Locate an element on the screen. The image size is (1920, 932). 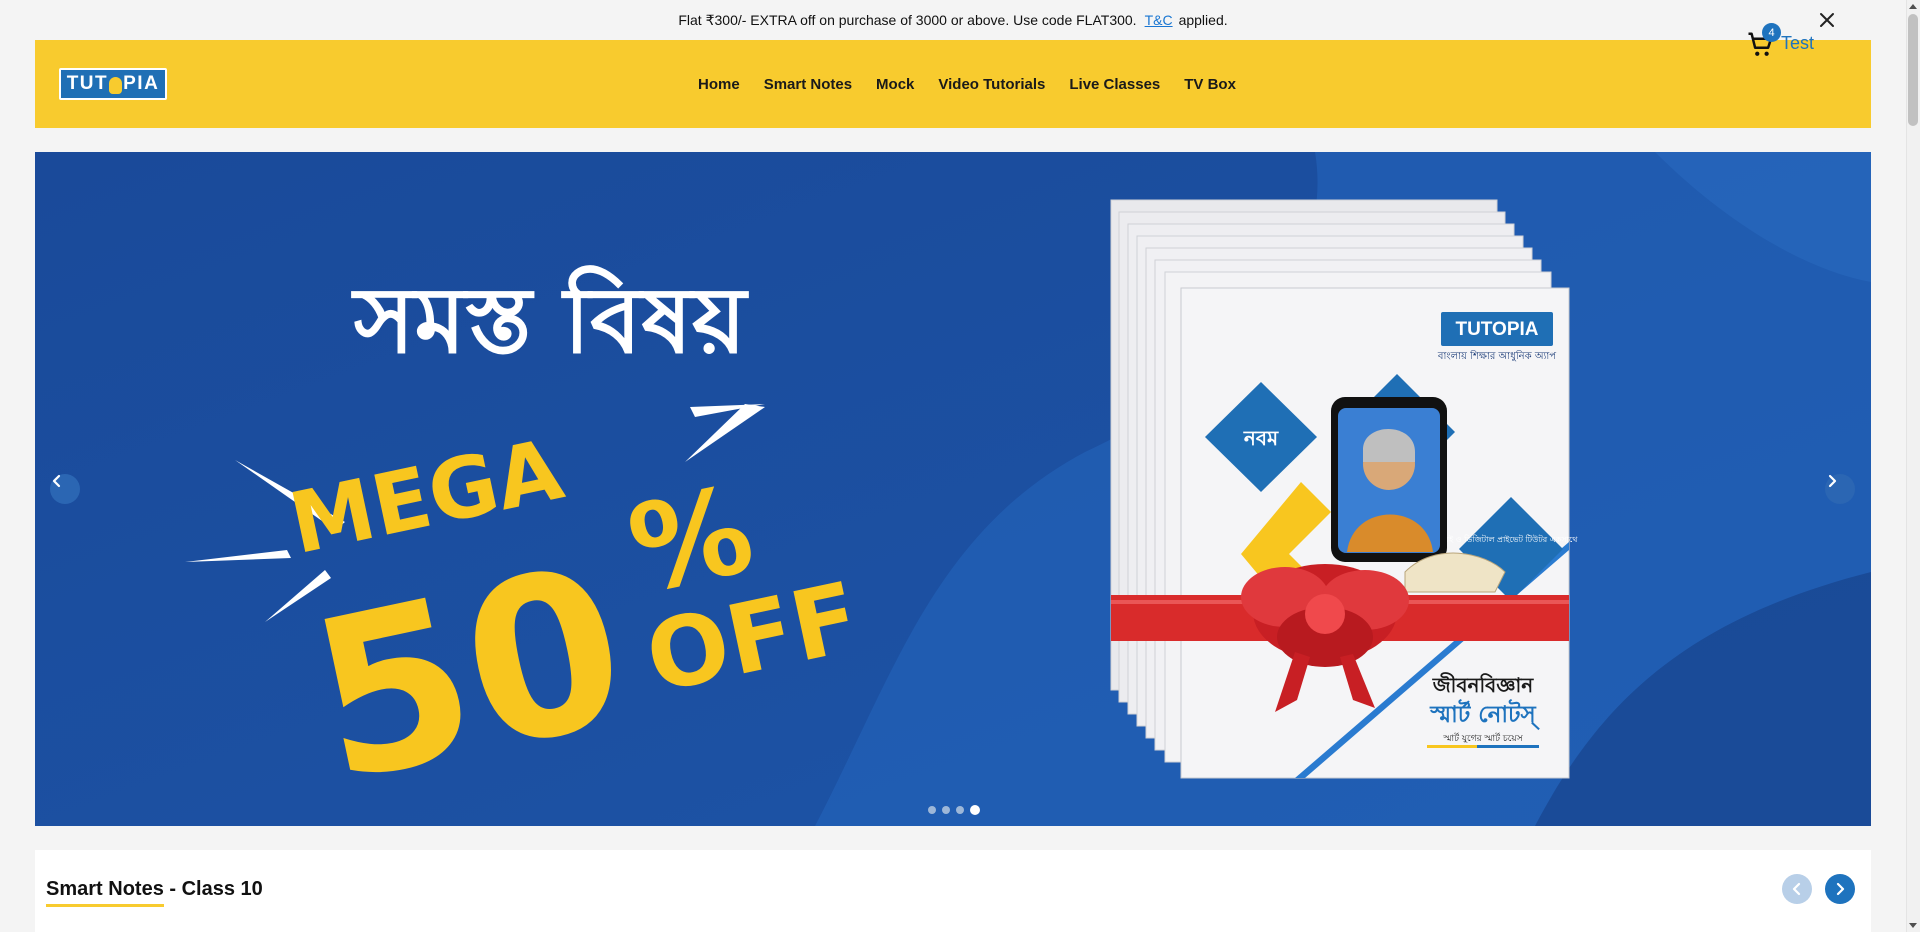
book-series-tagline: স্মার্ট যুগের স্মার্ট চয়েস is located at coordinates (1482, 738).